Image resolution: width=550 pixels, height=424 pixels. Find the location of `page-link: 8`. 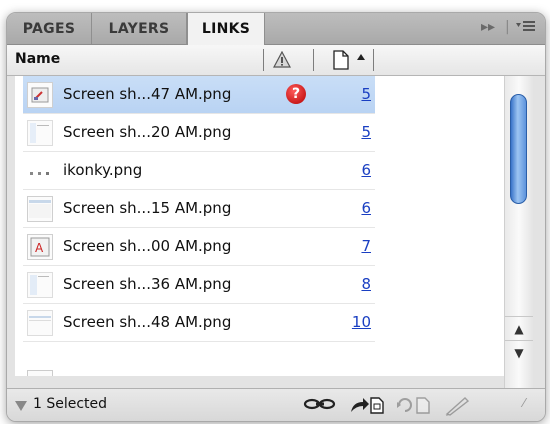

page-link: 8 is located at coordinates (366, 284).